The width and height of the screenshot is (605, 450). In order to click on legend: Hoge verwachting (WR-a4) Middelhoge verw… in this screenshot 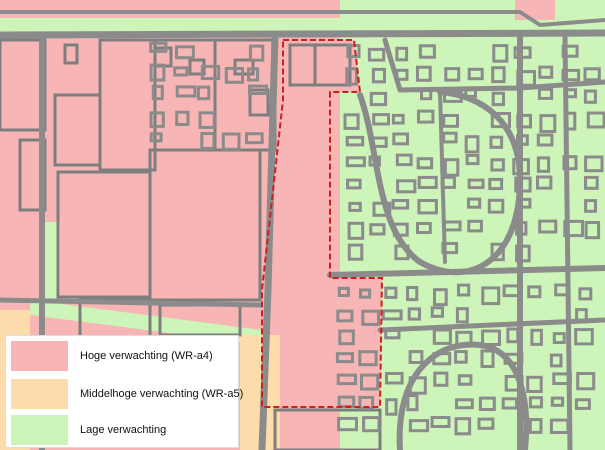, I will do `click(124, 391)`.